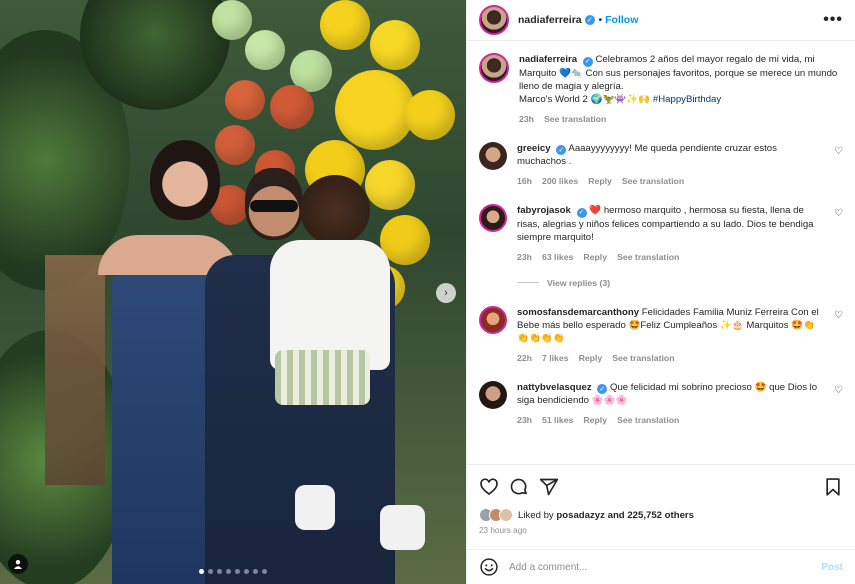 The height and width of the screenshot is (584, 855). Describe the element at coordinates (548, 59) in the screenshot. I see `caption-username: nadiaferreira` at that location.